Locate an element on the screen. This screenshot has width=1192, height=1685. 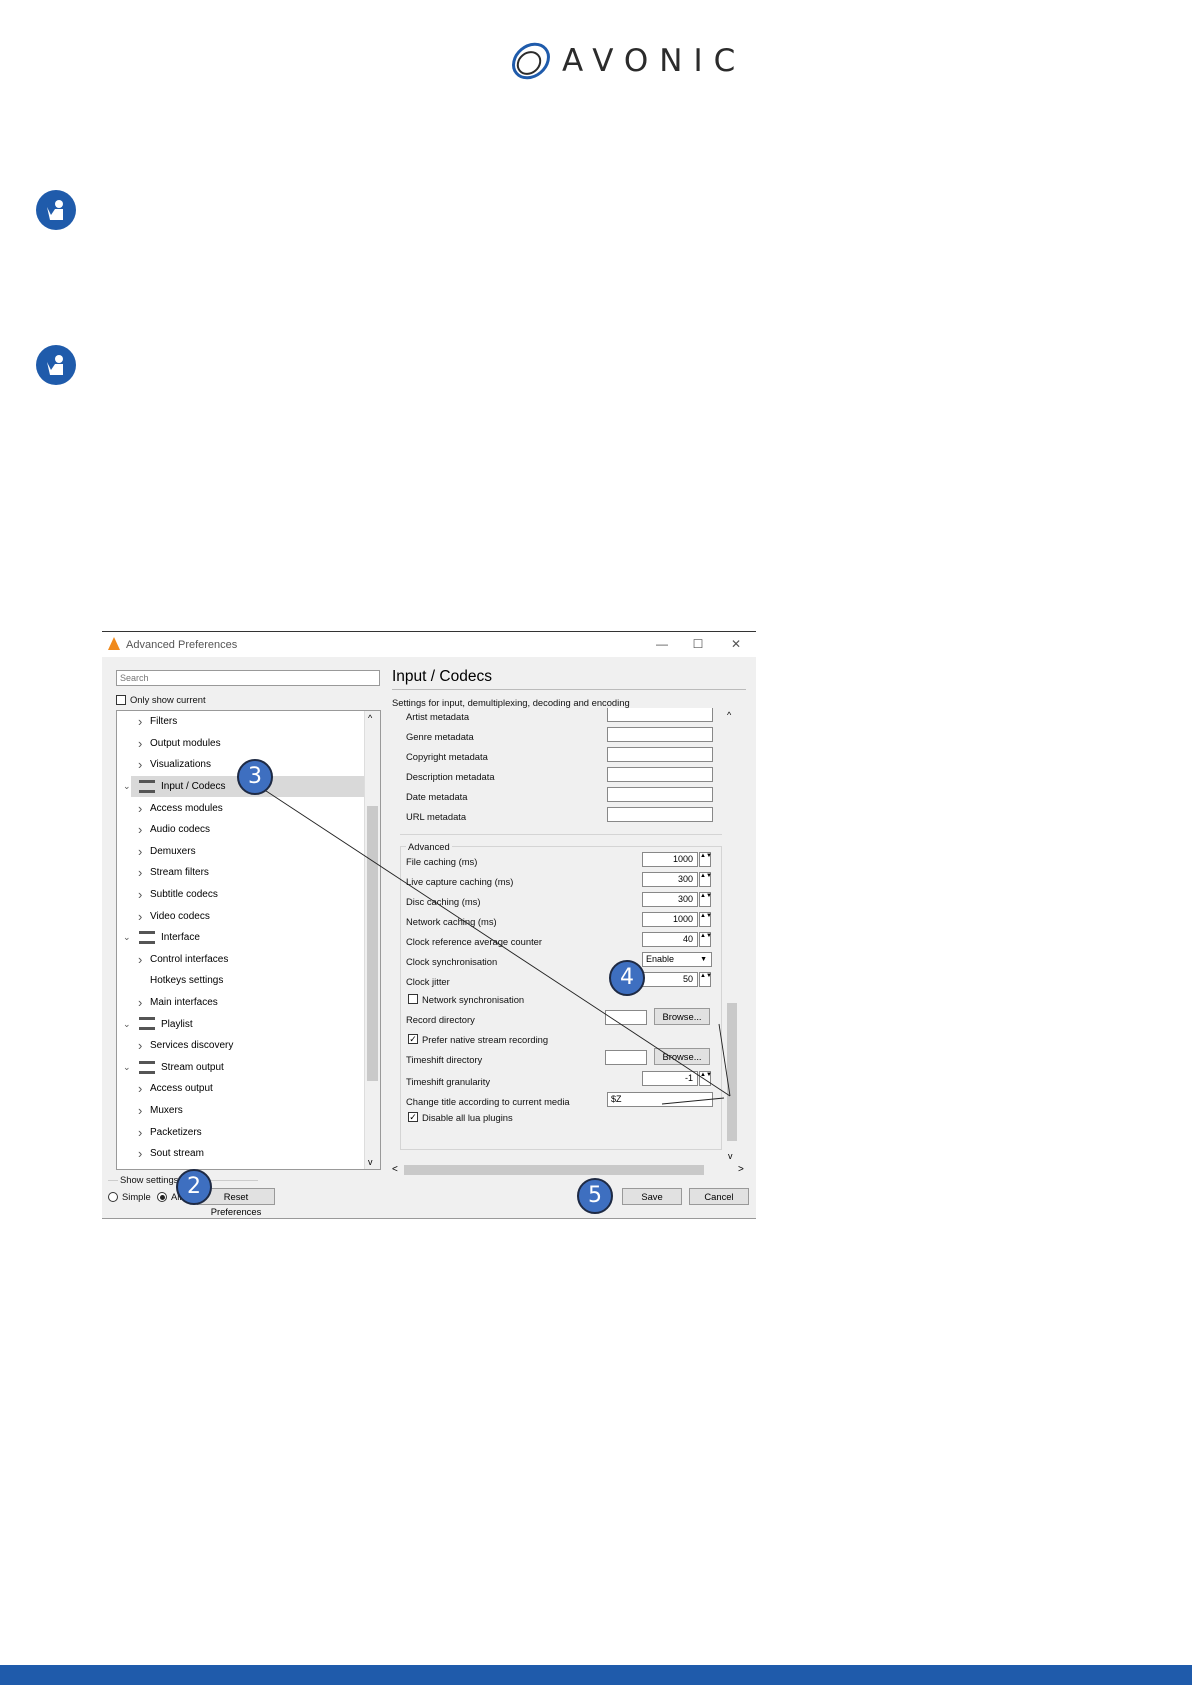
tree-item-label: Services discovery is located at coordinates (192, 1046).